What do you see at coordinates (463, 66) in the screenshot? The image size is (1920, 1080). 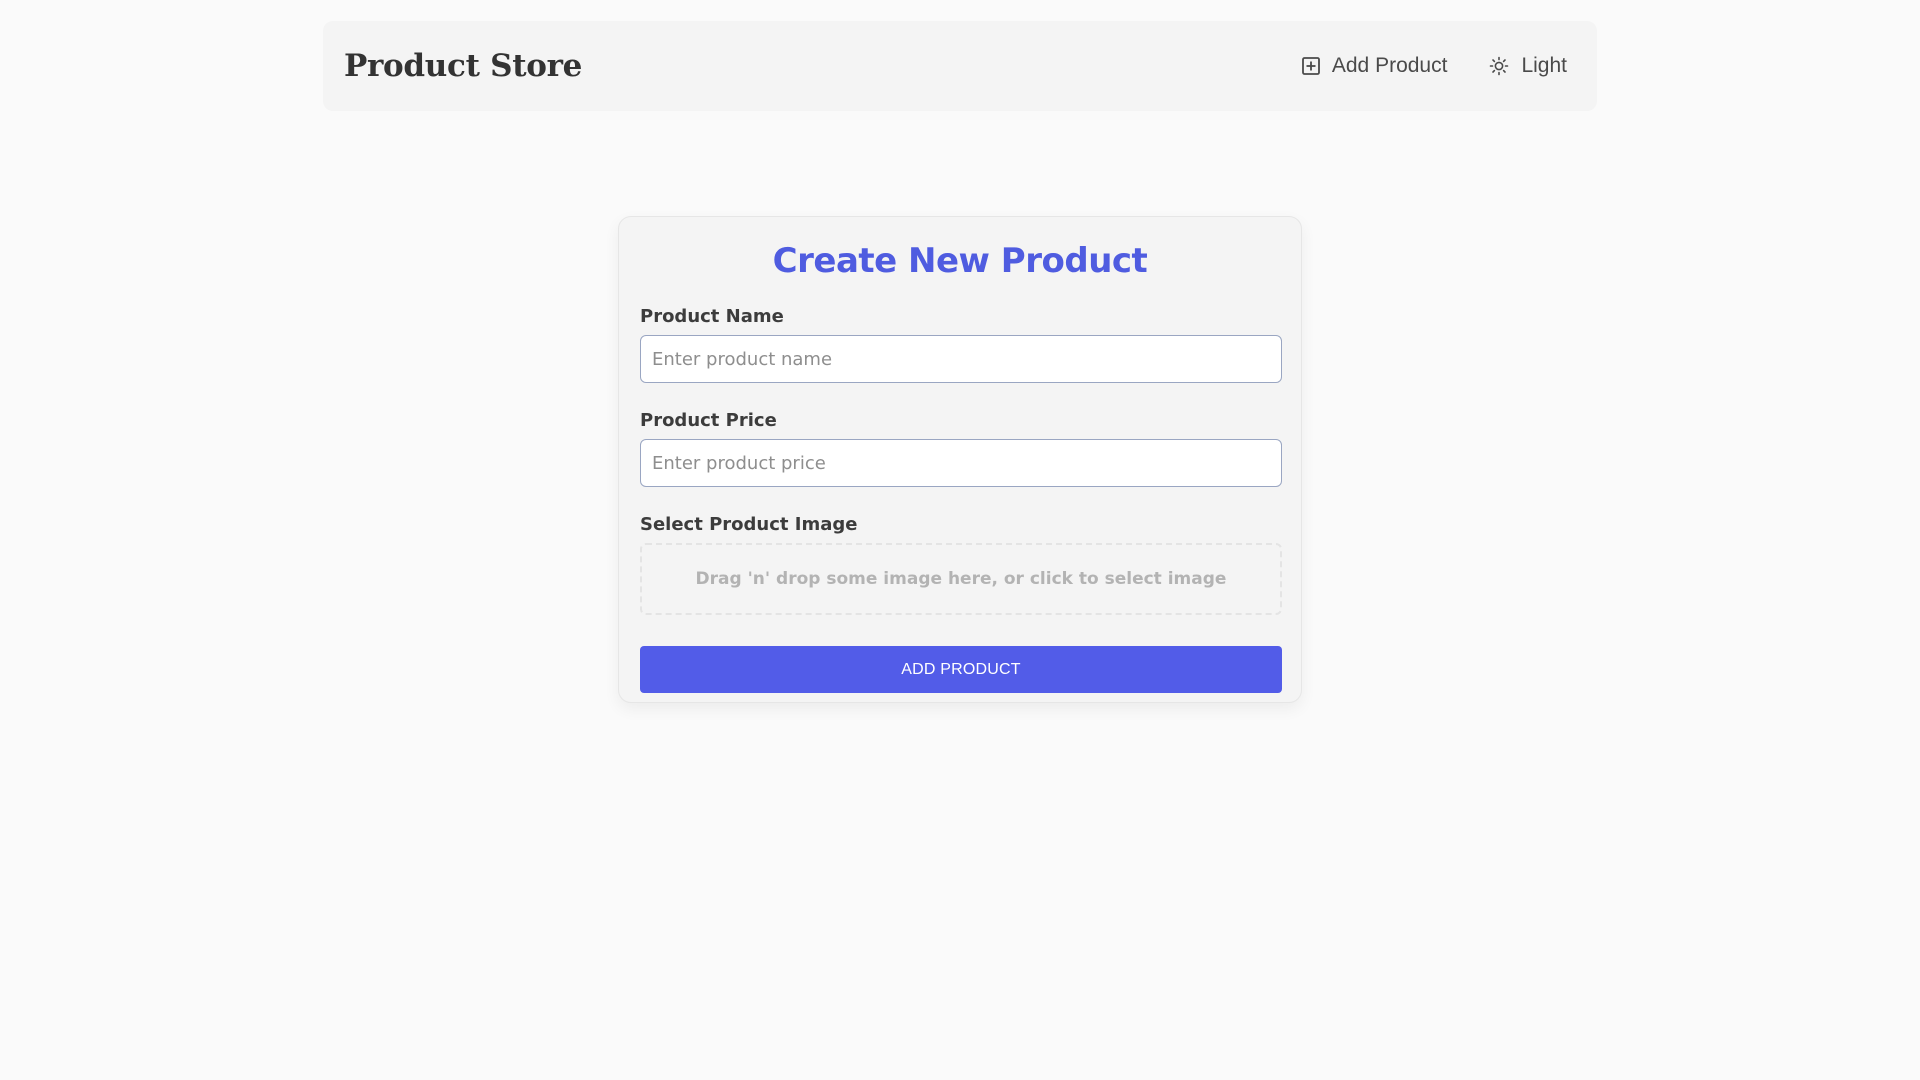 I see `brand-logo-text: Product Store` at bounding box center [463, 66].